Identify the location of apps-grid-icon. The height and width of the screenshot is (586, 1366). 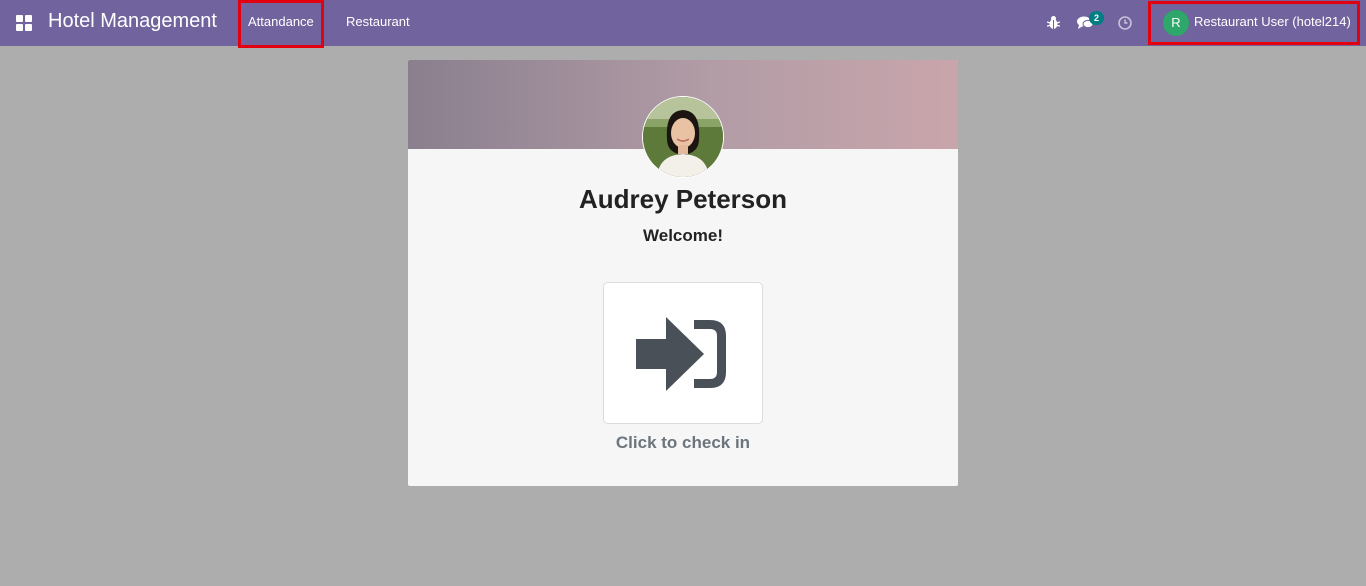
(24, 23).